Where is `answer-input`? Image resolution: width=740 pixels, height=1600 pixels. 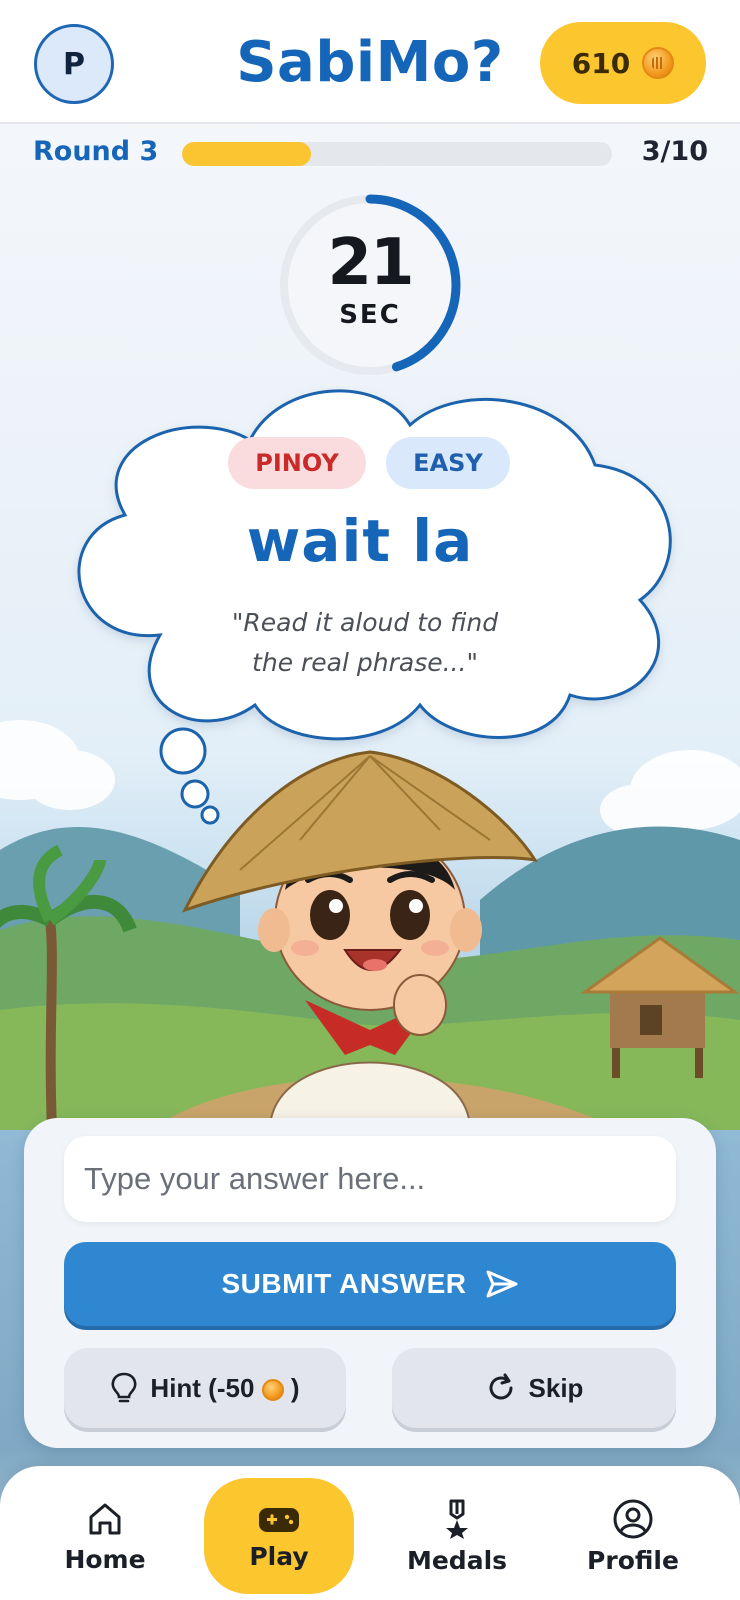 answer-input is located at coordinates (370, 1179).